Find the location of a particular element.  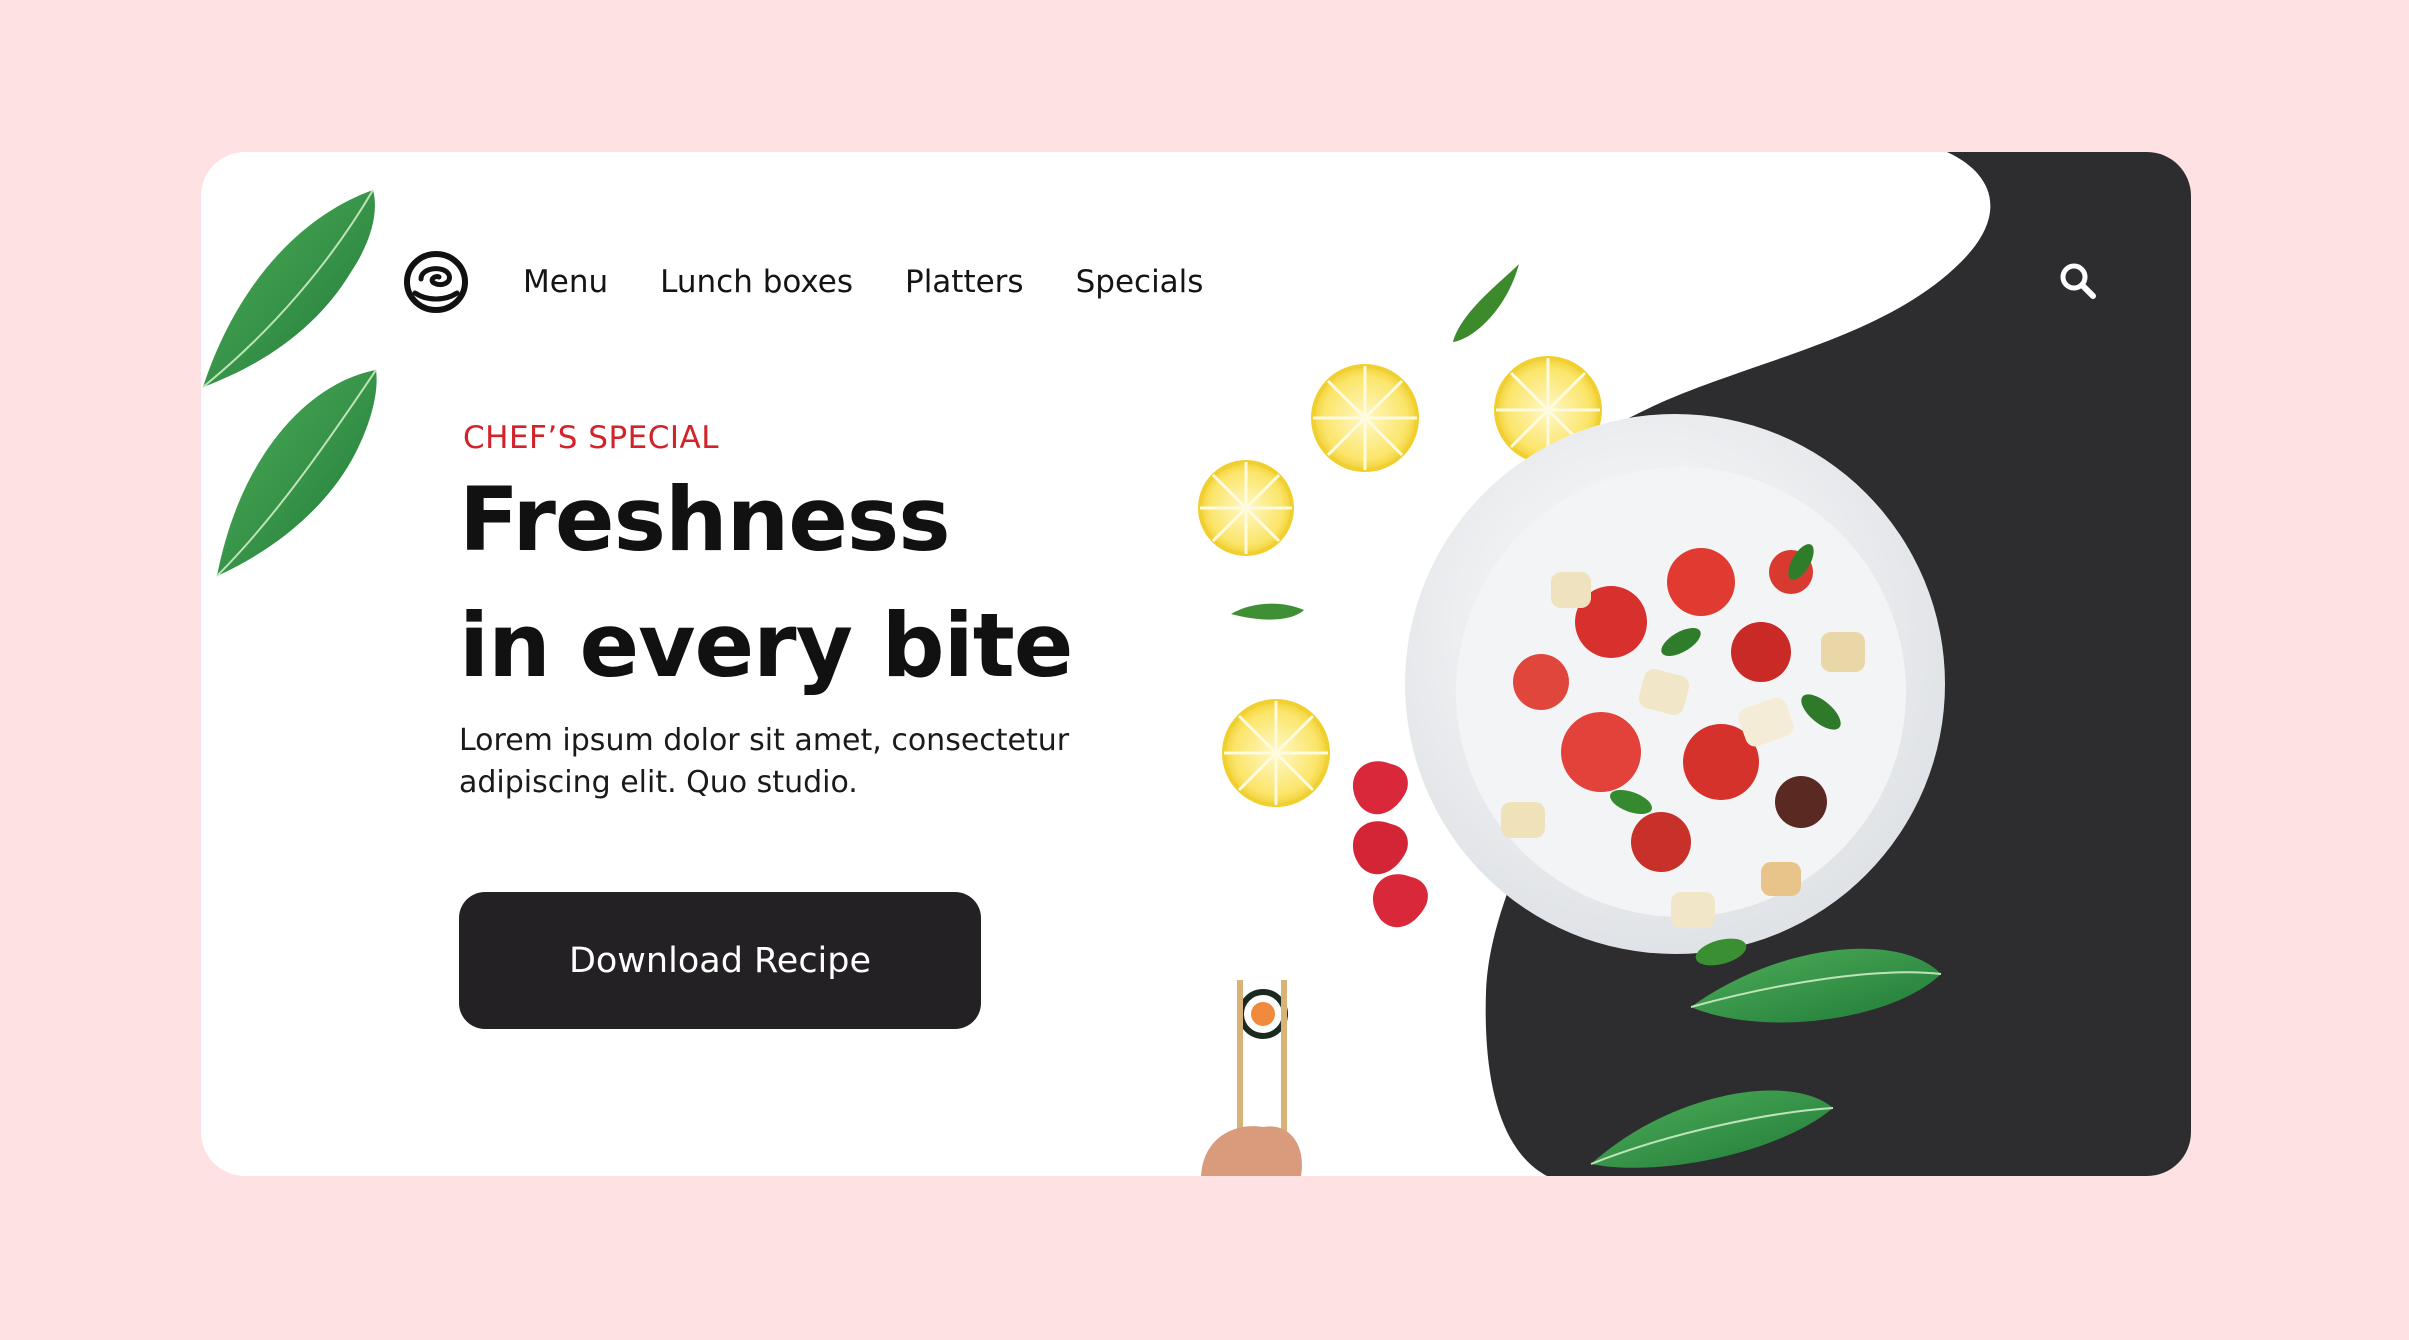

download-recipe-button: Download Recipe is located at coordinates (720, 960).